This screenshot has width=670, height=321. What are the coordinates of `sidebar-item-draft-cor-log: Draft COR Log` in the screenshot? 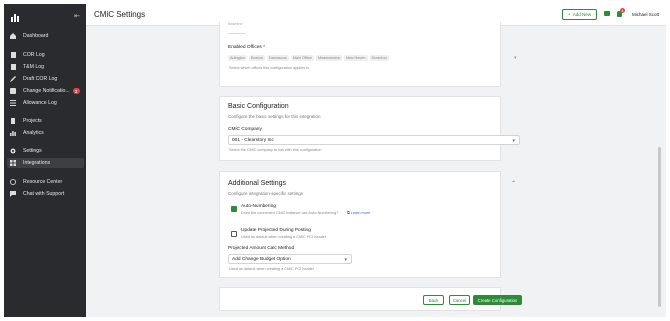 It's located at (45, 79).